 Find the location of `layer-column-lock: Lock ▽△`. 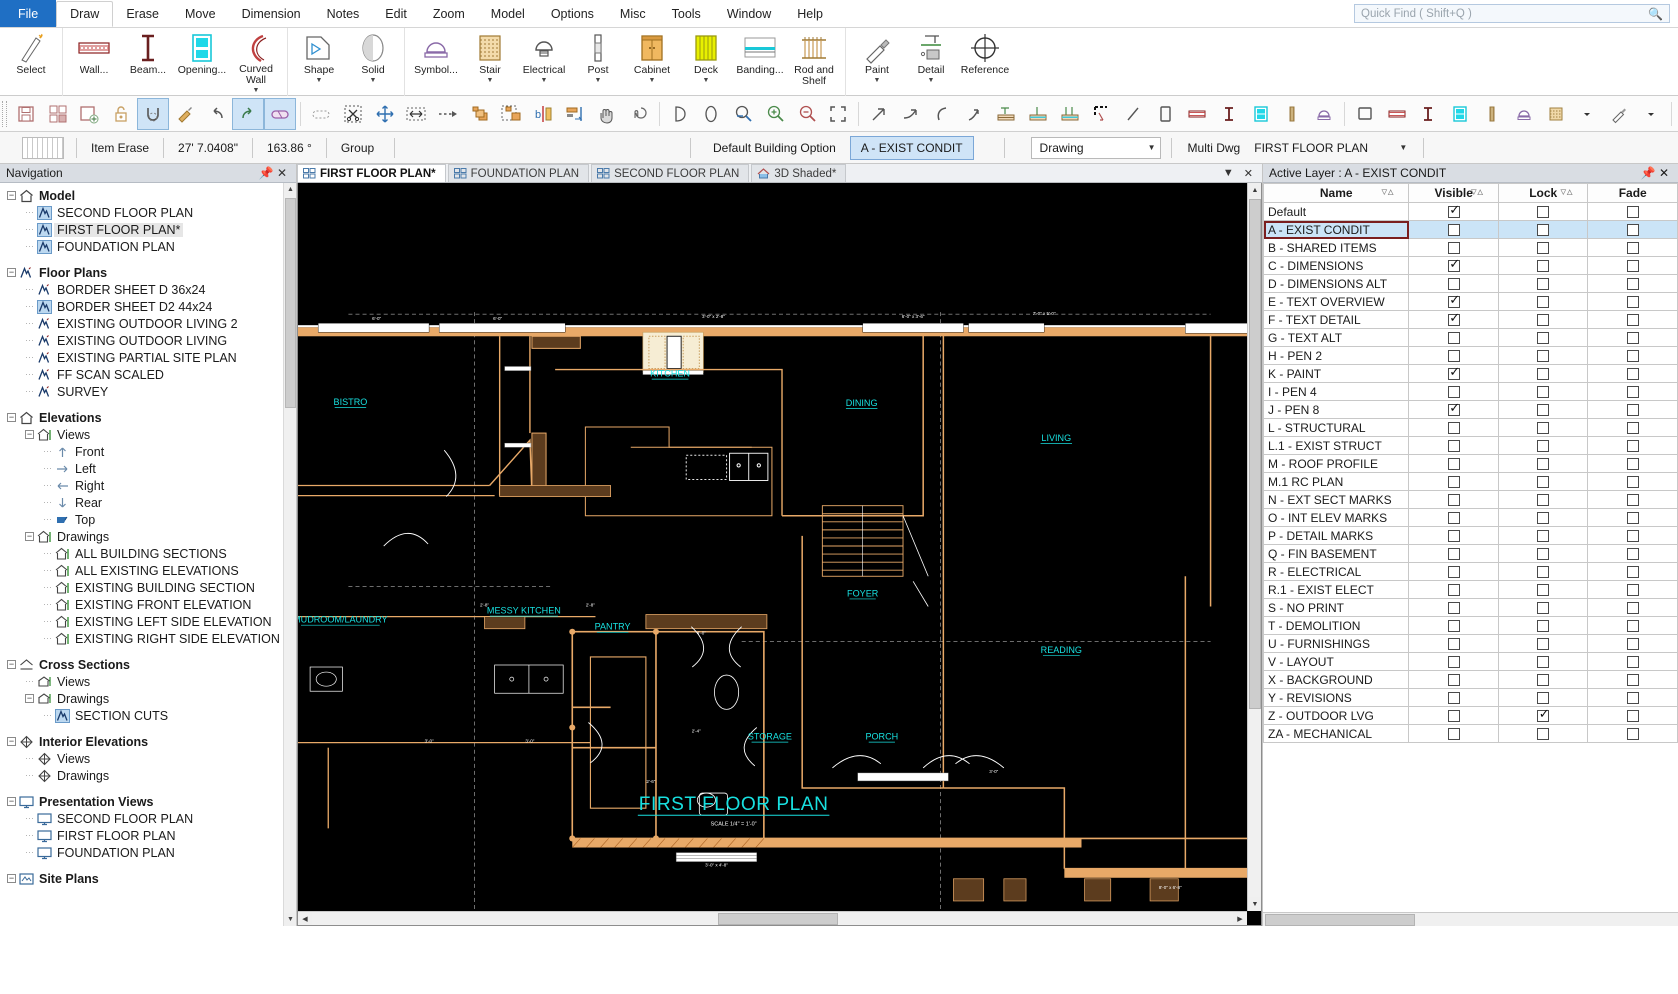

layer-column-lock: Lock ▽△ is located at coordinates (1543, 193).